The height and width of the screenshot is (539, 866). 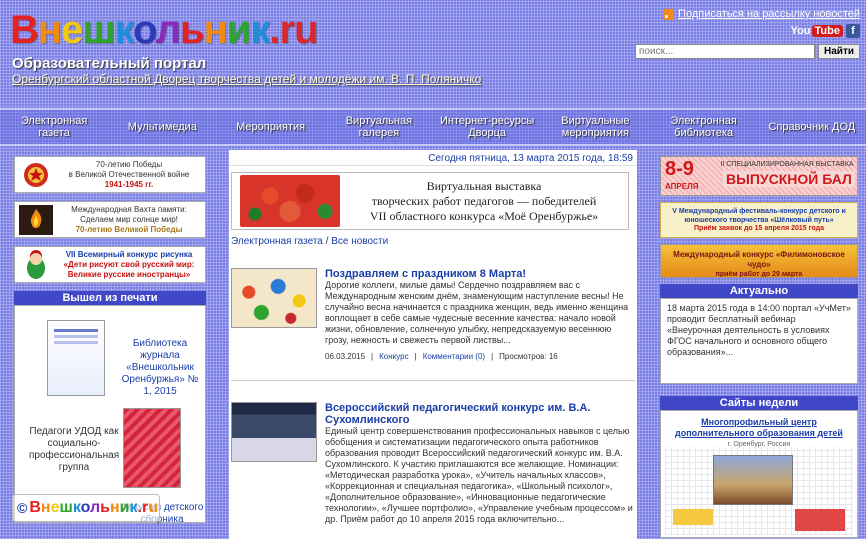 I want to click on filimonovo-deadline: приём работ до 29 марта, so click(x=759, y=274).